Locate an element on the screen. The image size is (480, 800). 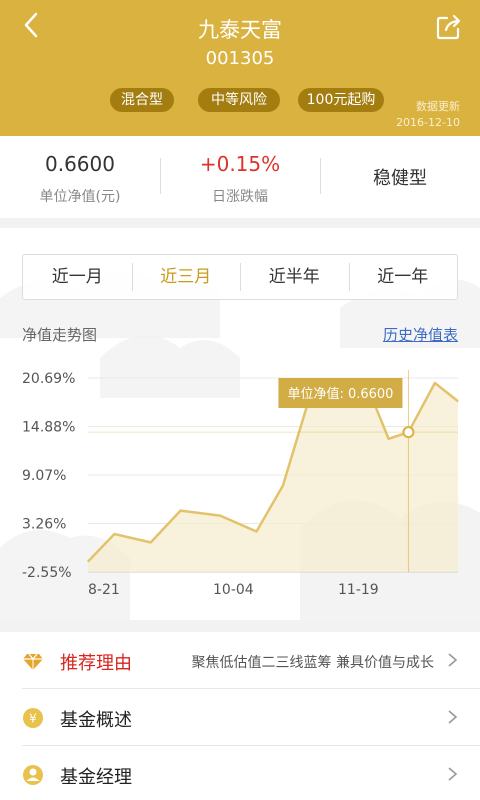
x-tick-label: 8-21 is located at coordinates (104, 590).